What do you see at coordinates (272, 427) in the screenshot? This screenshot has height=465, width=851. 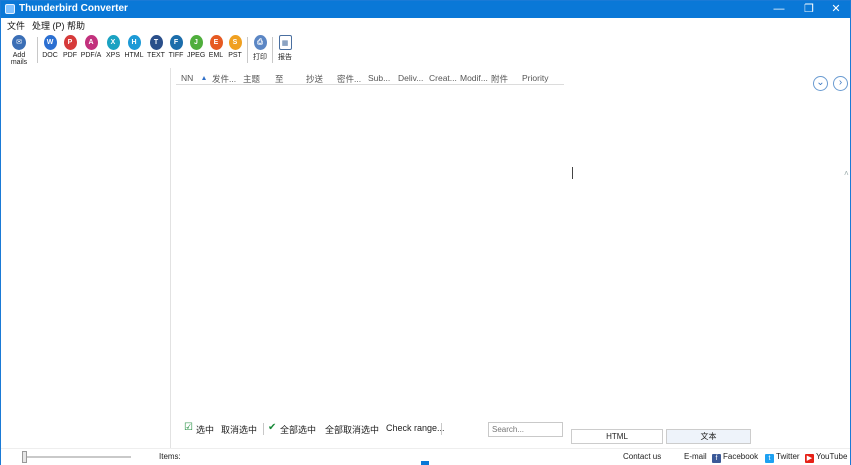 I see `check-all-icon: ✔` at bounding box center [272, 427].